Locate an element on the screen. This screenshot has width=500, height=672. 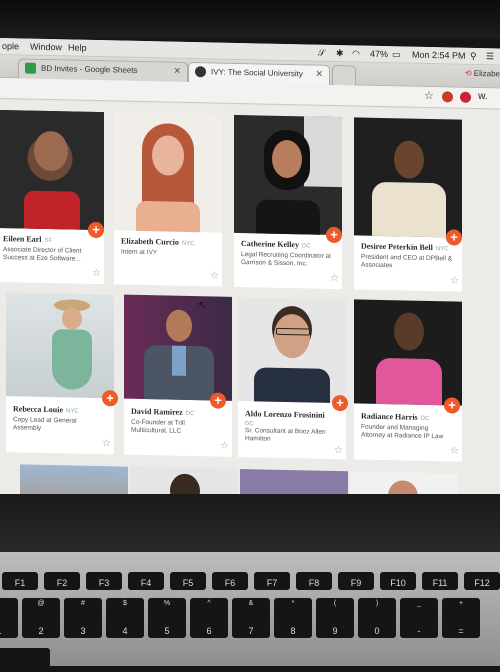
member-card: Elizabeth CurcioNYC Intern at IVY ☆ is located at coordinates (168, 199).